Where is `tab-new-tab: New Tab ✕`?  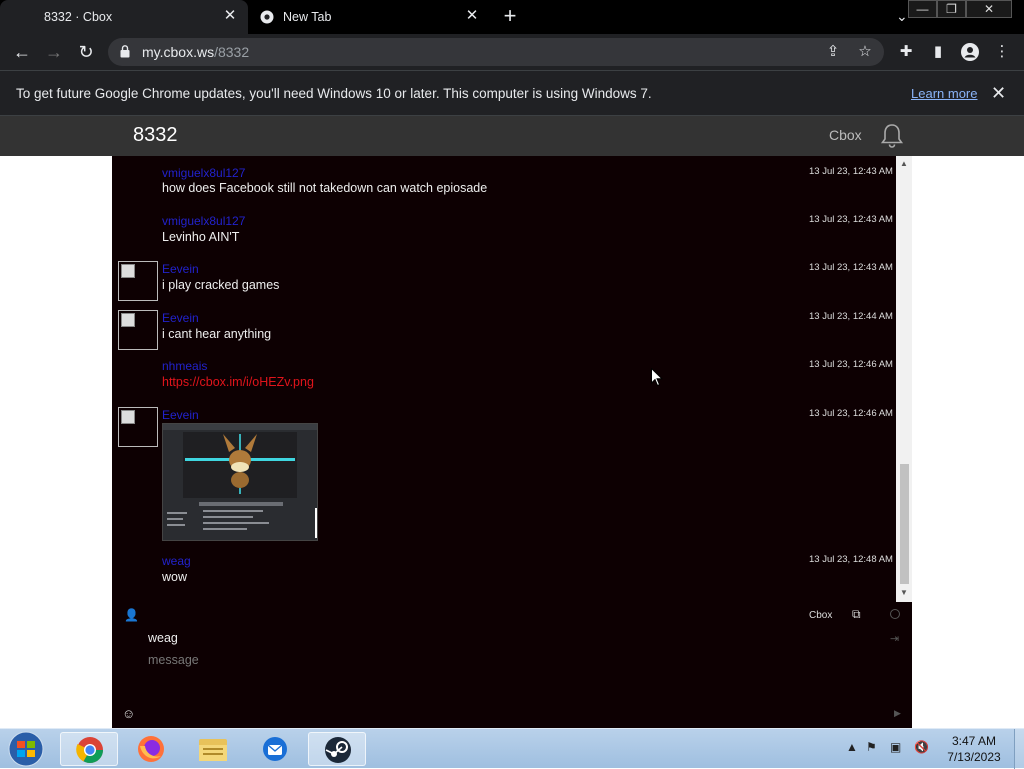 tab-new-tab: New Tab ✕ is located at coordinates (370, 17).